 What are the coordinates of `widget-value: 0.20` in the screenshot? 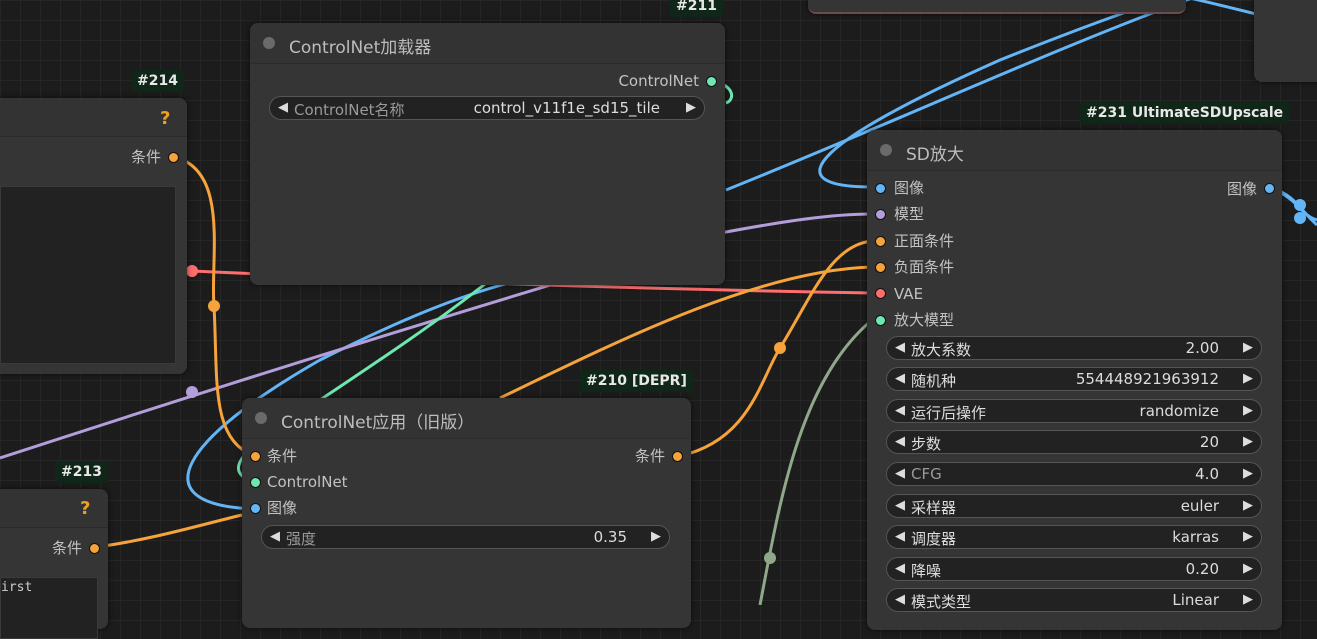 It's located at (1202, 569).